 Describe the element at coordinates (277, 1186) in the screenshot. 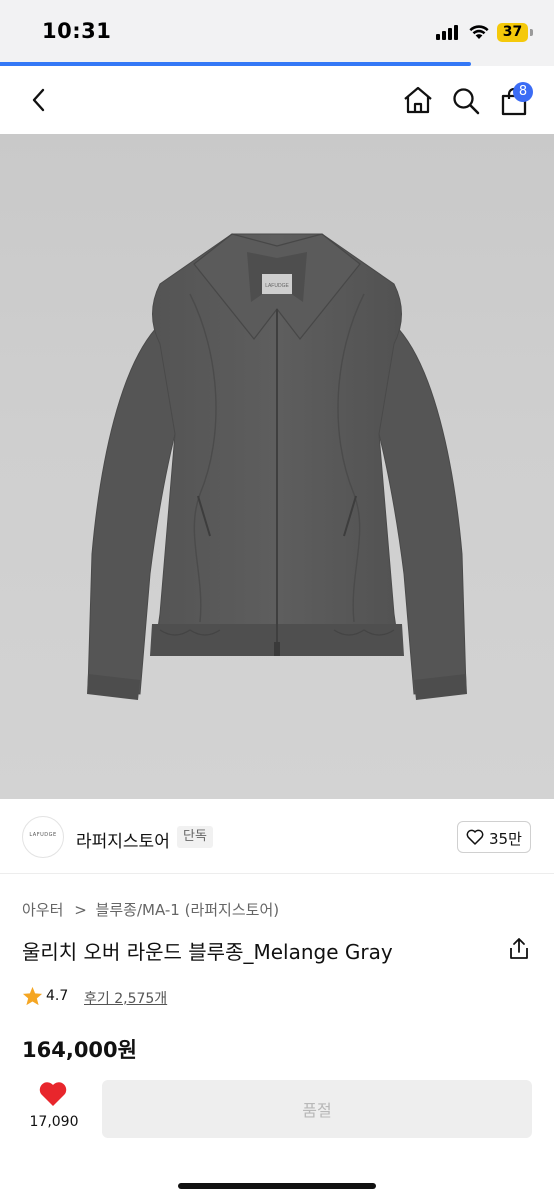

I see `home-indicator` at that location.